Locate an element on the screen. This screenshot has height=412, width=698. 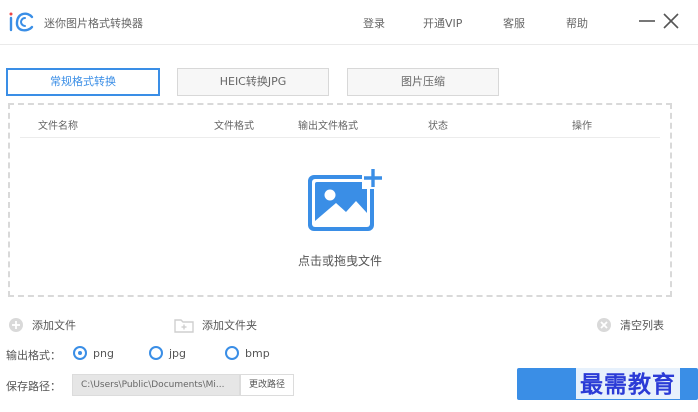
title-divider is located at coordinates (349, 44).